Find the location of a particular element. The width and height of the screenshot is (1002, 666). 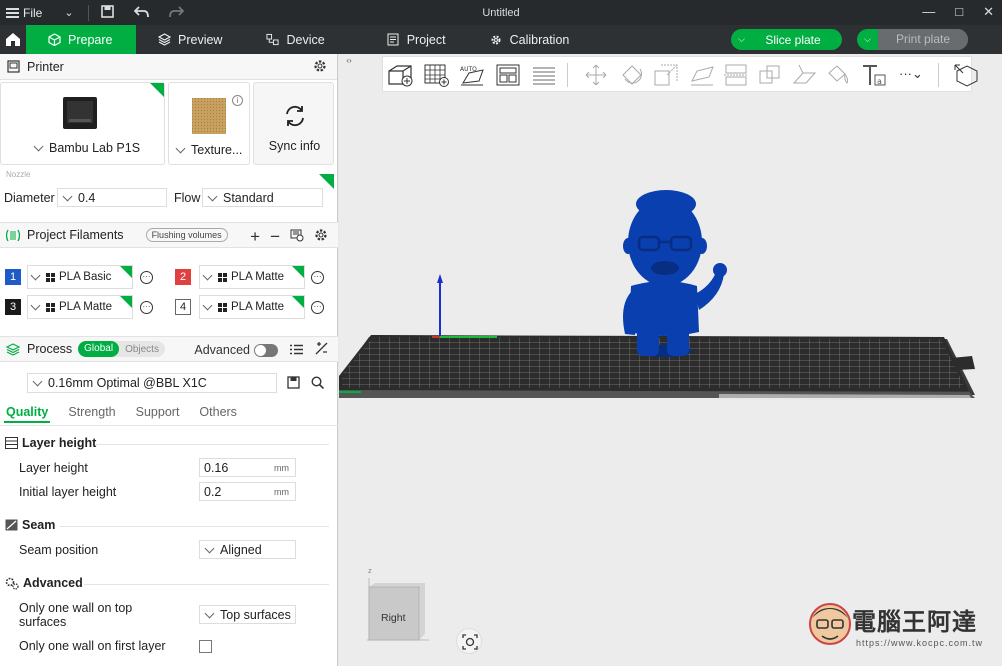

sync-icon is located at coordinates (295, 116).